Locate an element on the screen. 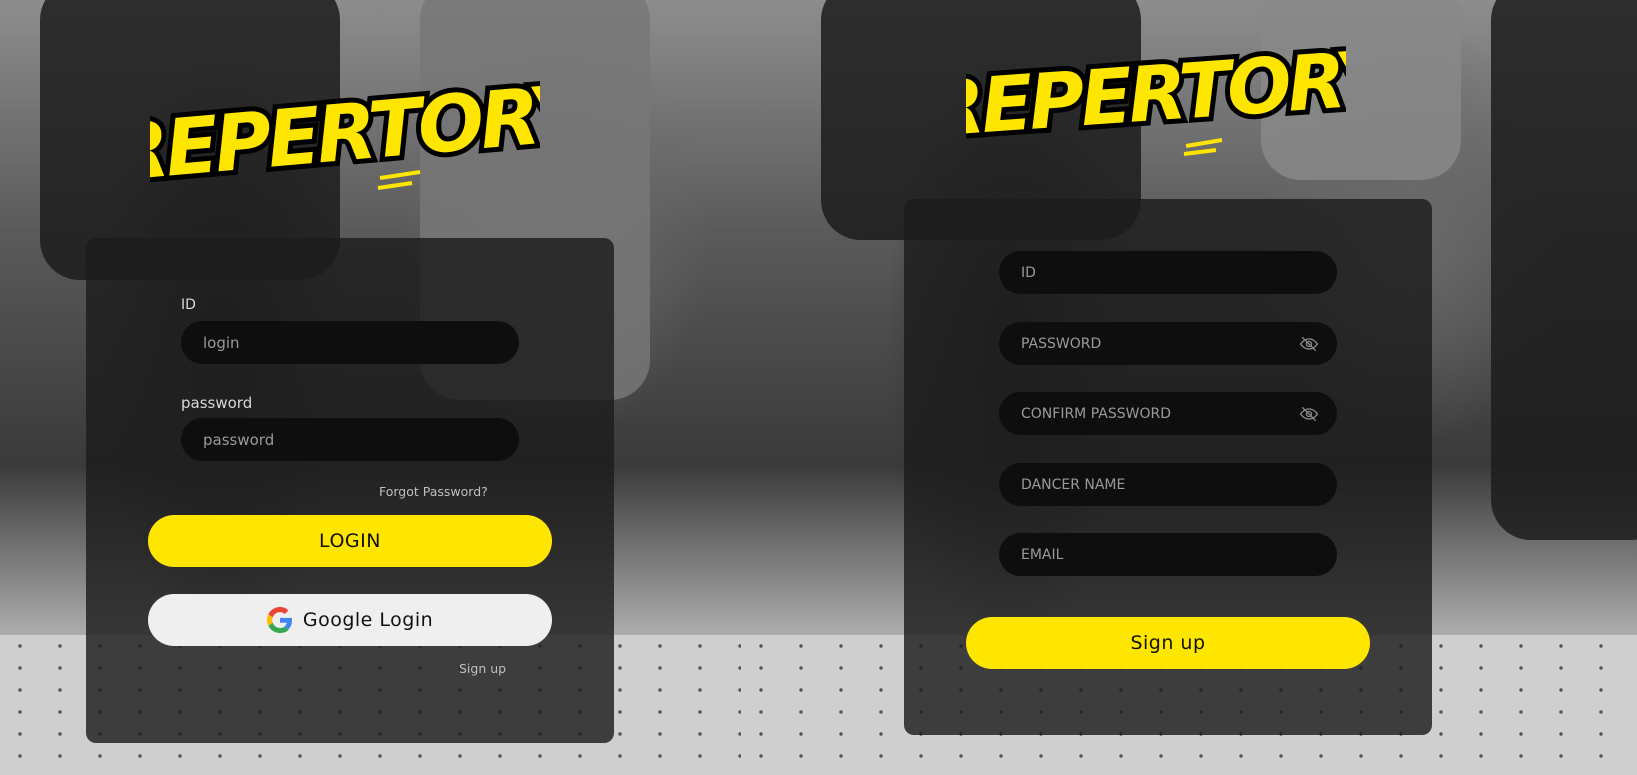  google-login-button: Google Login is located at coordinates (350, 620).